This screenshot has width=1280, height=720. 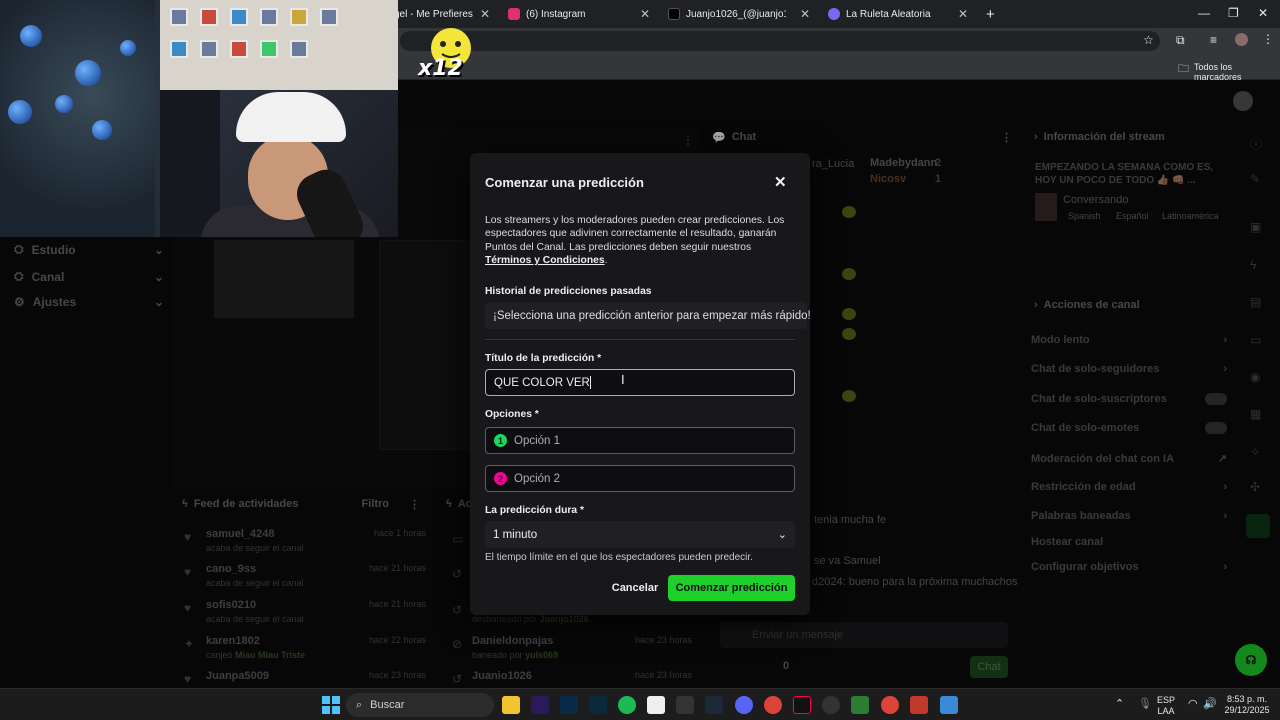 I want to click on folder-icon: 🗀, so click(x=1183, y=69).